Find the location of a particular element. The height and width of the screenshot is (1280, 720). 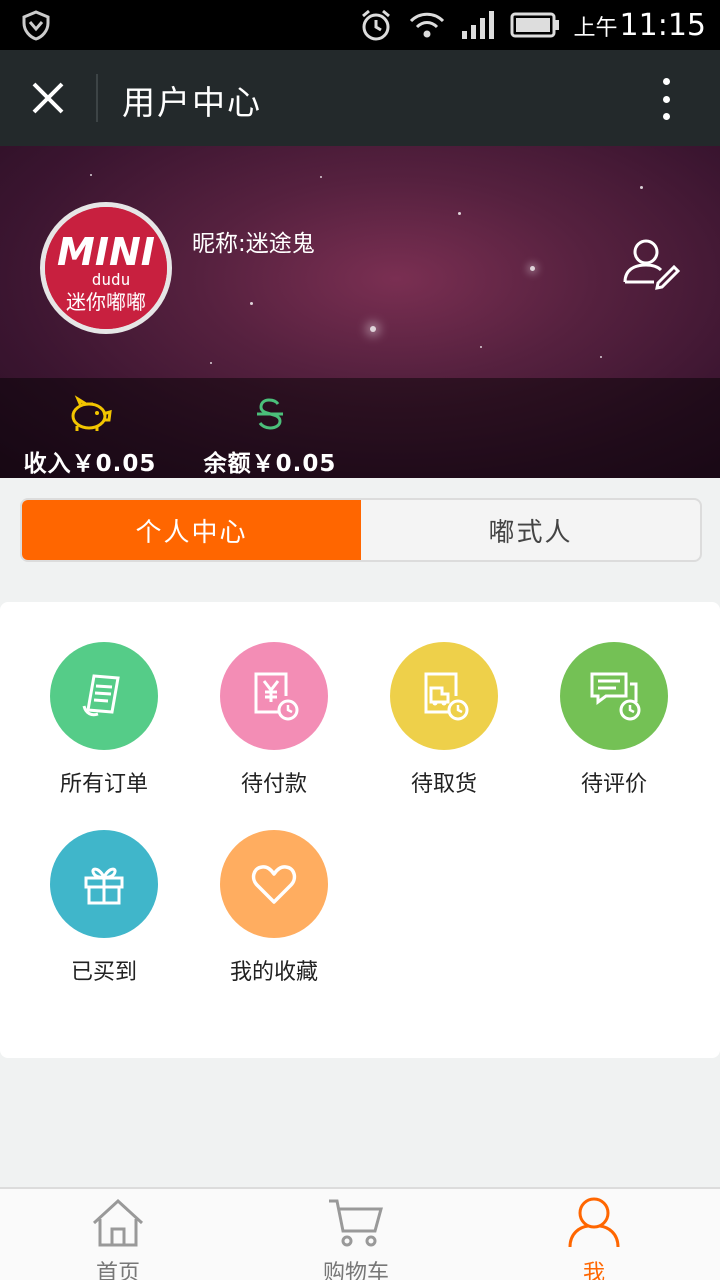

balance-icon is located at coordinates (270, 414).